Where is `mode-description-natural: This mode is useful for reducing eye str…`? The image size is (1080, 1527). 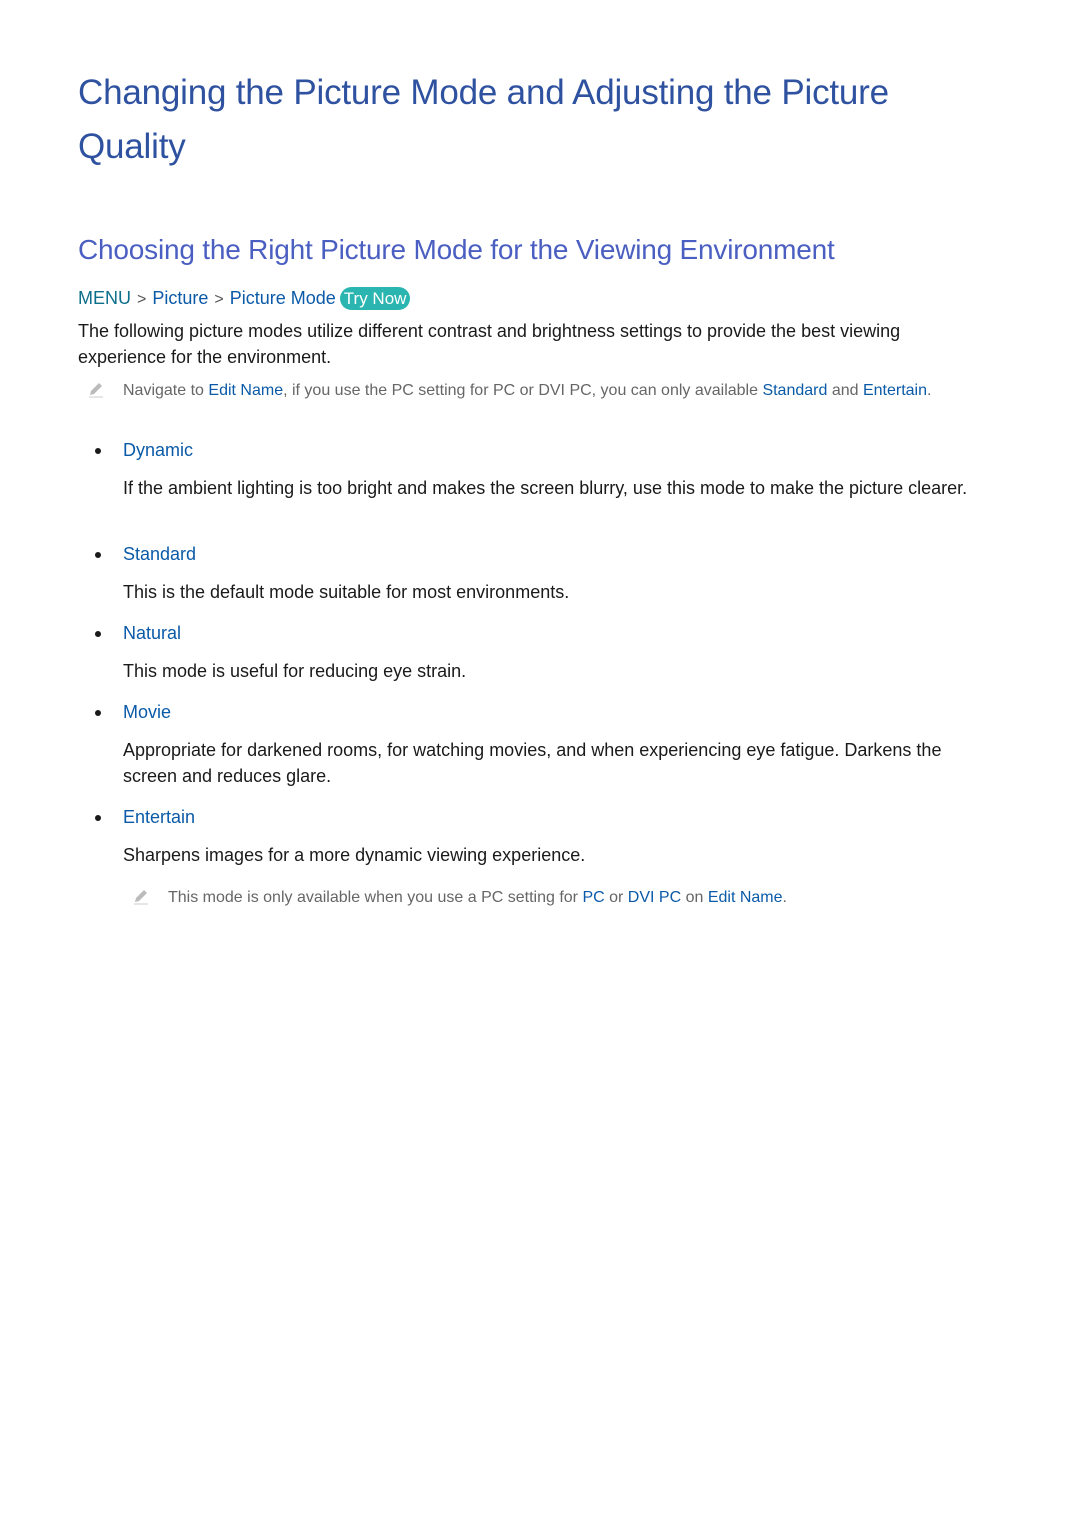 mode-description-natural: This mode is useful for reducing eye str… is located at coordinates (295, 671).